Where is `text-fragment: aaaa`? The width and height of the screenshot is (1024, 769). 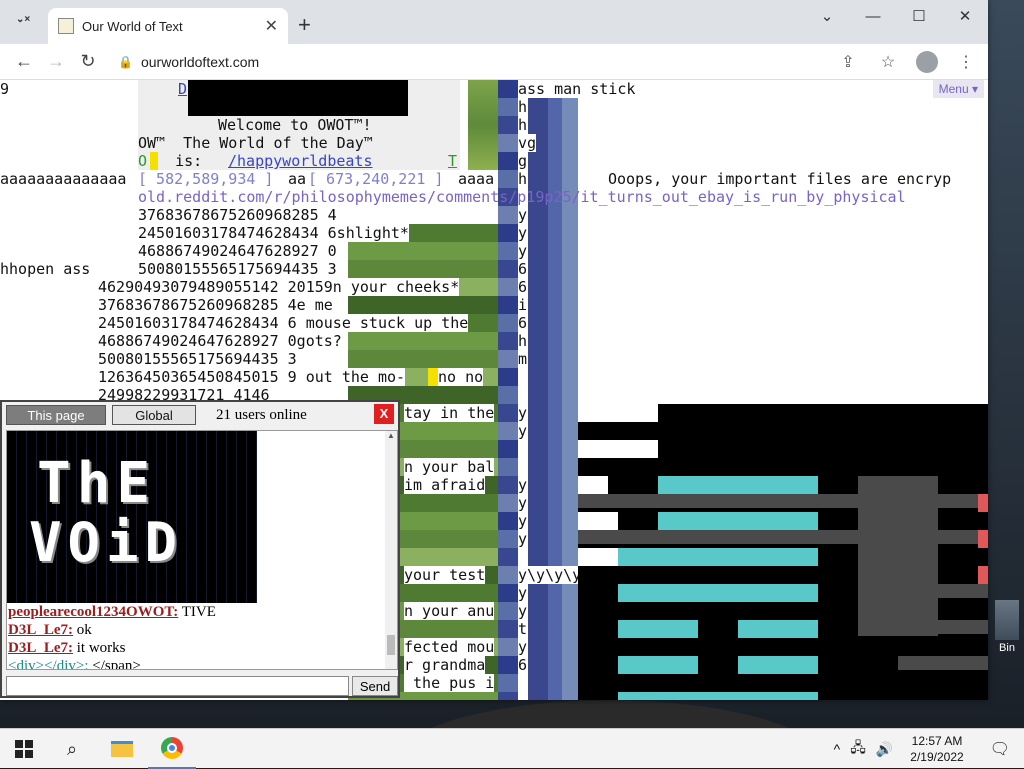
text-fragment: aaaa is located at coordinates (476, 179).